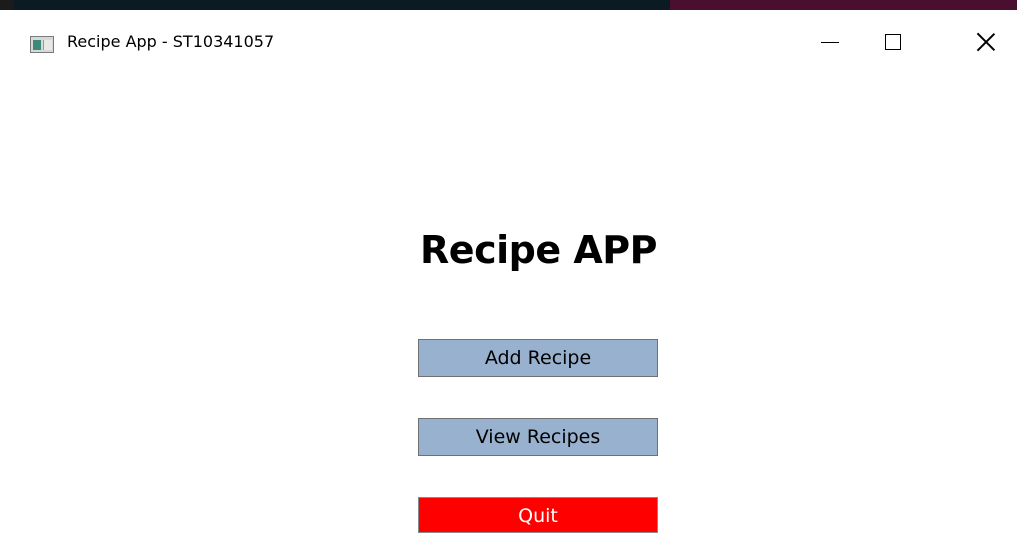 Image resolution: width=1017 pixels, height=534 pixels. What do you see at coordinates (42, 44) in the screenshot?
I see `app-window-icon` at bounding box center [42, 44].